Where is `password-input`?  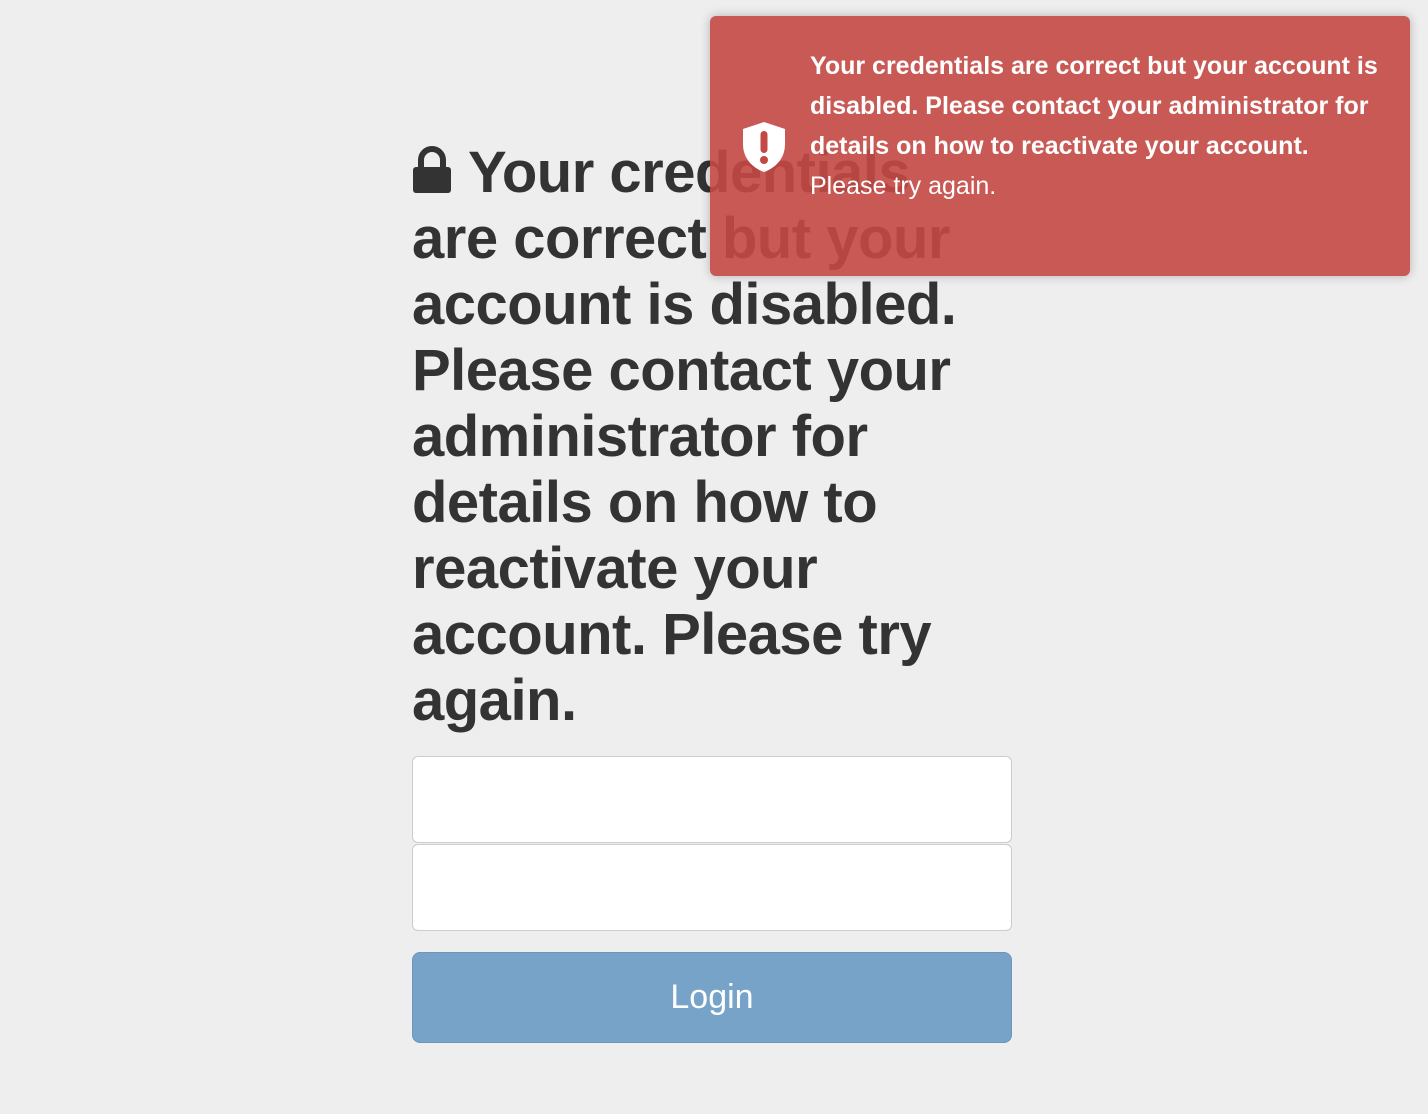
password-input is located at coordinates (712, 887).